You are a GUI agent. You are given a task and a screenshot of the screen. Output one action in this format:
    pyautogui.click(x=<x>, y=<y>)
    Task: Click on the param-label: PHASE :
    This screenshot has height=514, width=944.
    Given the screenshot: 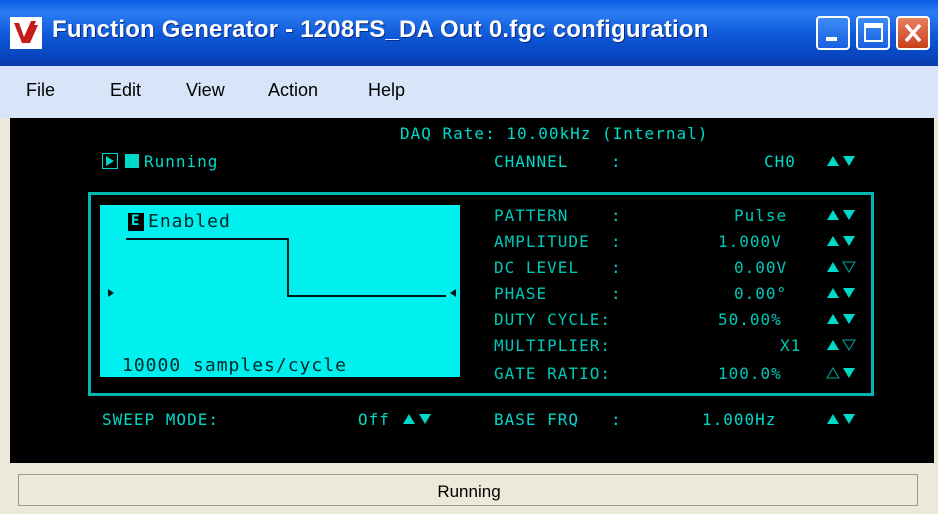 What is the action you would take?
    pyautogui.click(x=558, y=293)
    